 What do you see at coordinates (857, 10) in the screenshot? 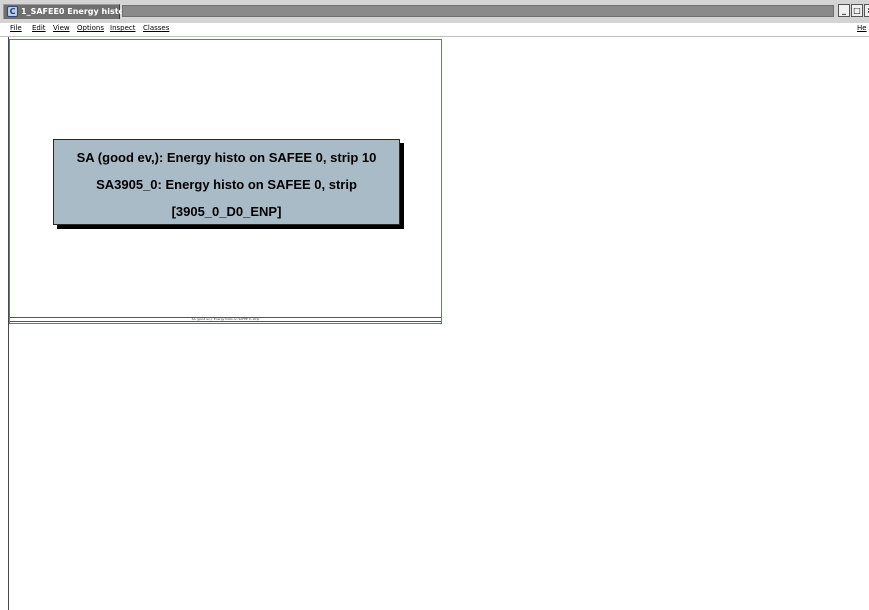
I see `maximize-button: □` at bounding box center [857, 10].